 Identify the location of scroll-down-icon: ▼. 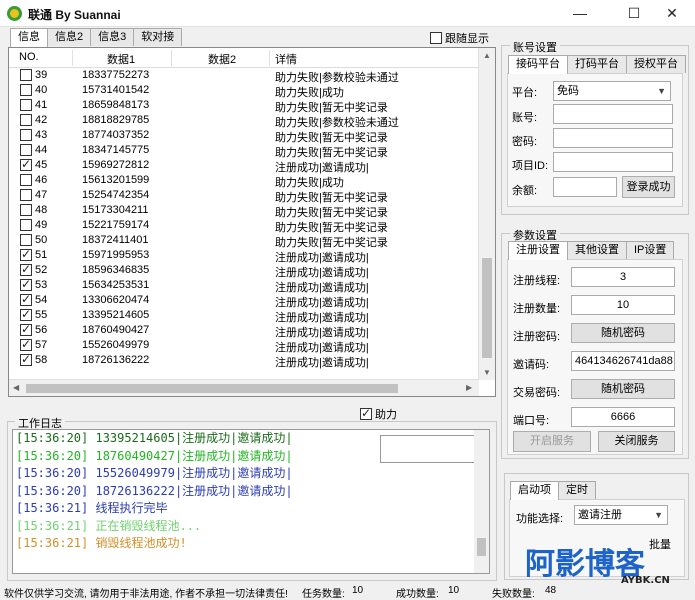
(487, 372).